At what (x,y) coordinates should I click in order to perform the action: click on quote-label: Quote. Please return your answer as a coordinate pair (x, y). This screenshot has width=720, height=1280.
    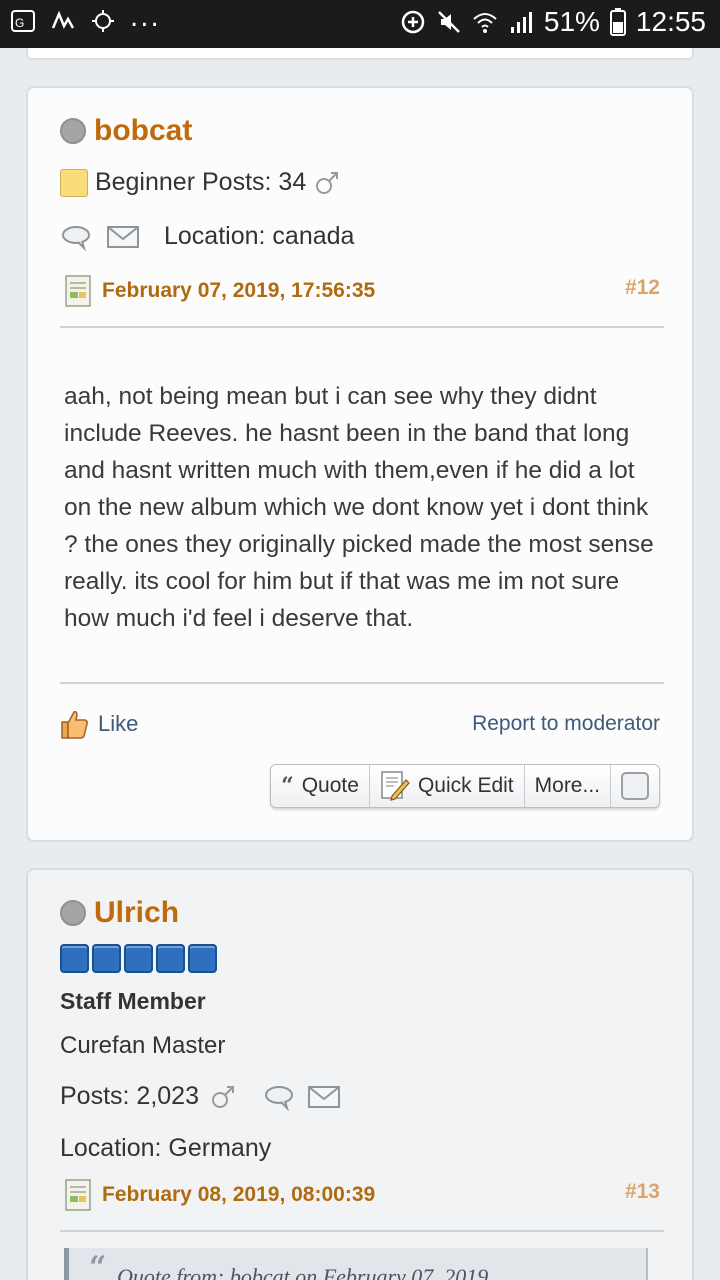
    Looking at the image, I should click on (330, 785).